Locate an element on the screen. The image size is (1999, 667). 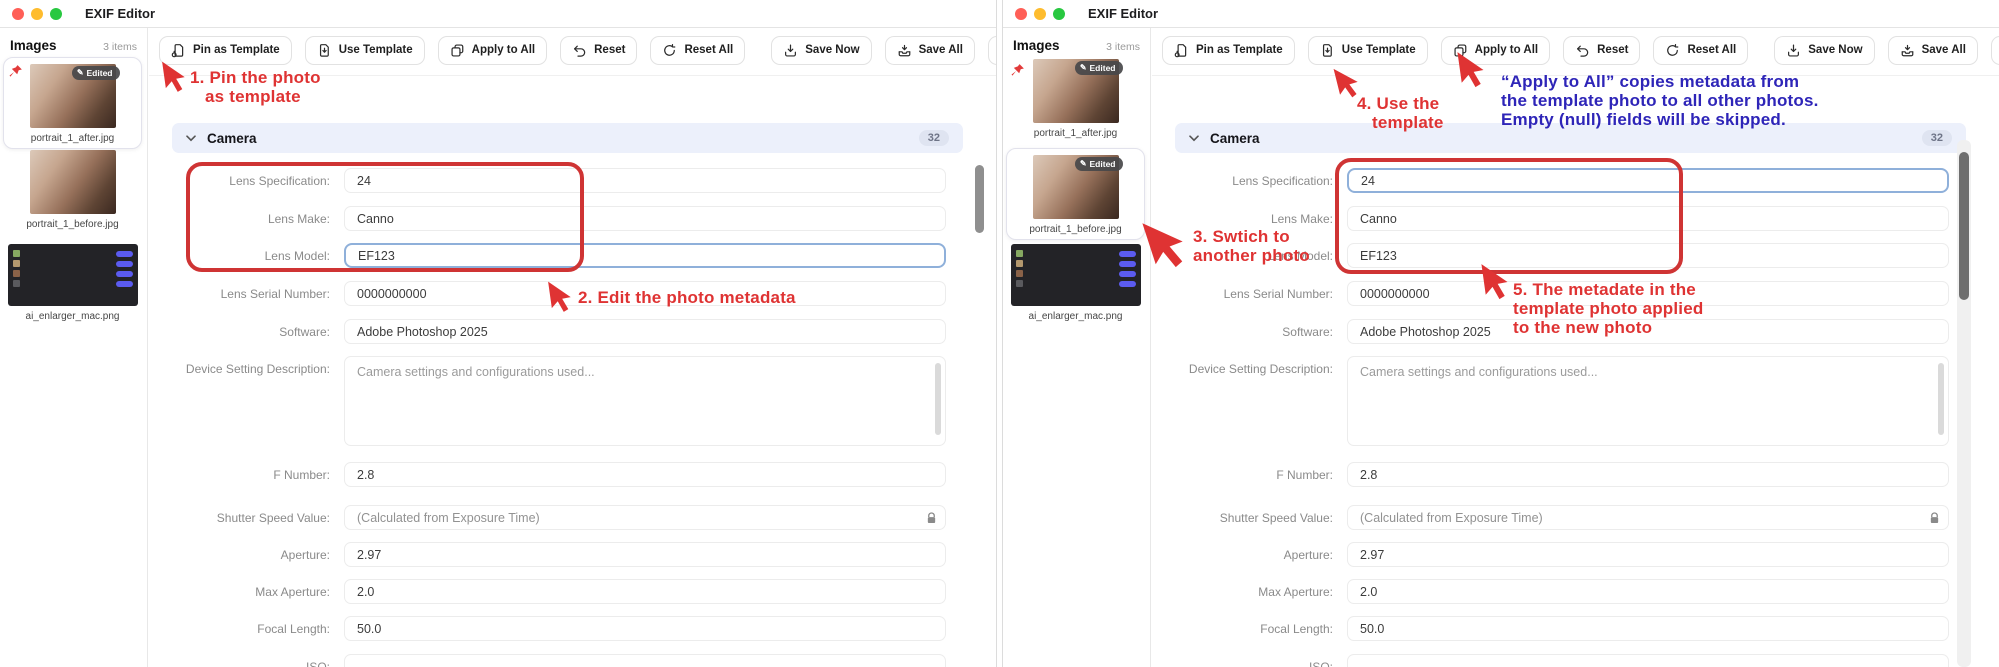
reset-icon is located at coordinates (1582, 50).